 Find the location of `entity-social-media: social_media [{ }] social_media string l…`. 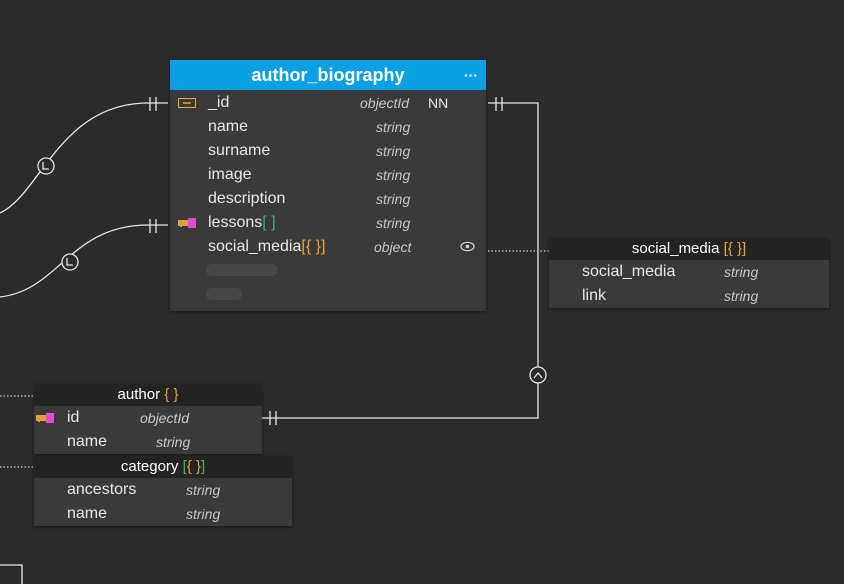

entity-social-media: social_media [{ }] social_media string l… is located at coordinates (689, 273).